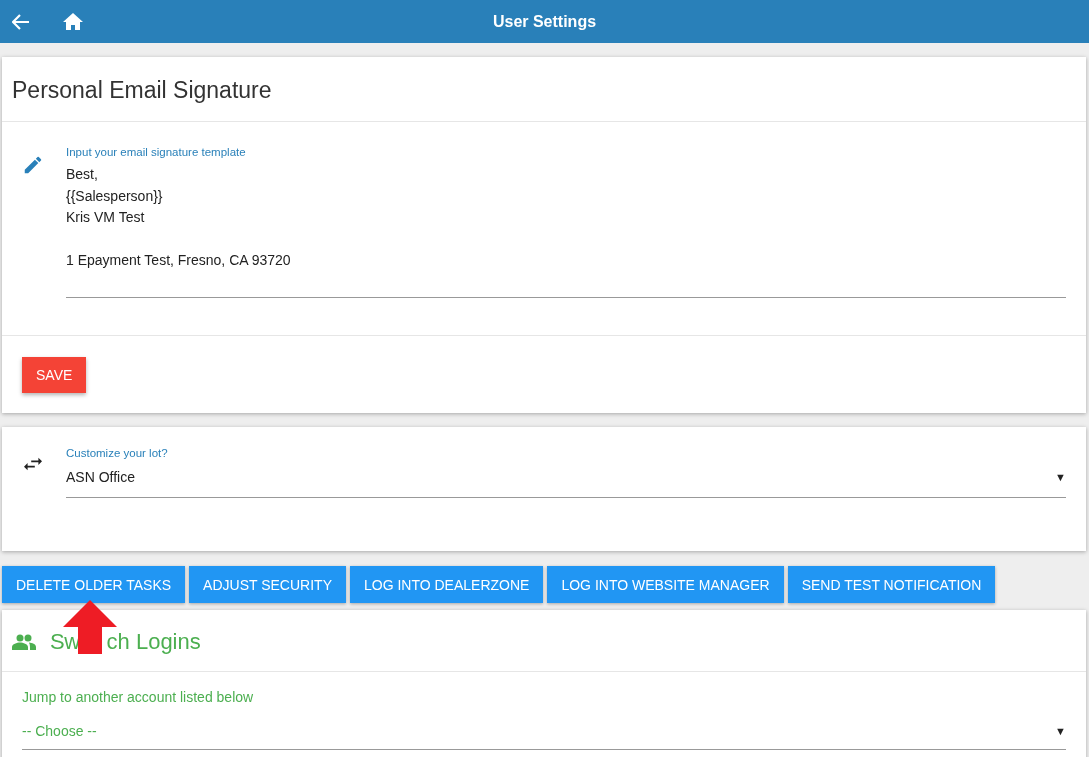 This screenshot has width=1089, height=757. Describe the element at coordinates (117, 452) in the screenshot. I see `field-label: Customize your lot?` at that location.